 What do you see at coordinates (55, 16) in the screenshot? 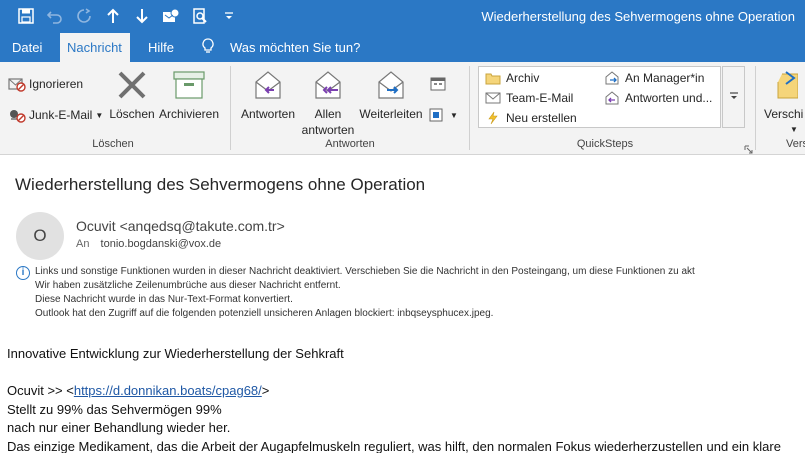
I see `undo-icon` at bounding box center [55, 16].